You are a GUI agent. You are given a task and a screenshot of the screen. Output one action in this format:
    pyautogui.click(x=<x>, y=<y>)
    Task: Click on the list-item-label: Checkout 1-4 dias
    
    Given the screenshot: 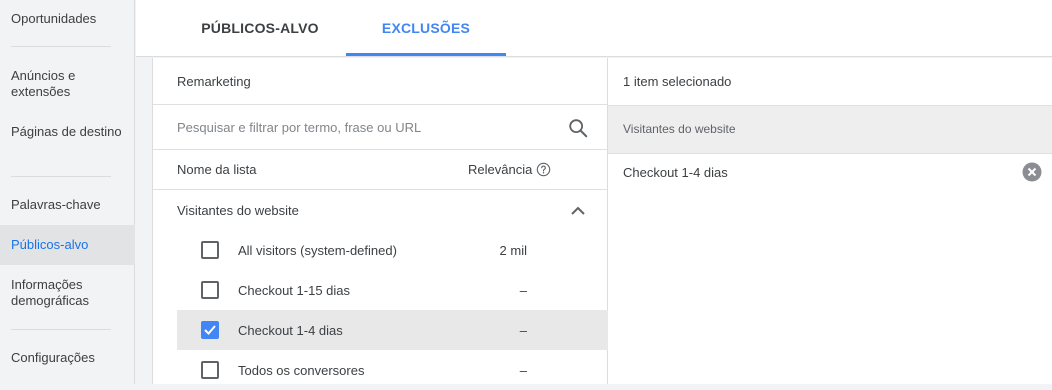 What is the action you would take?
    pyautogui.click(x=290, y=330)
    